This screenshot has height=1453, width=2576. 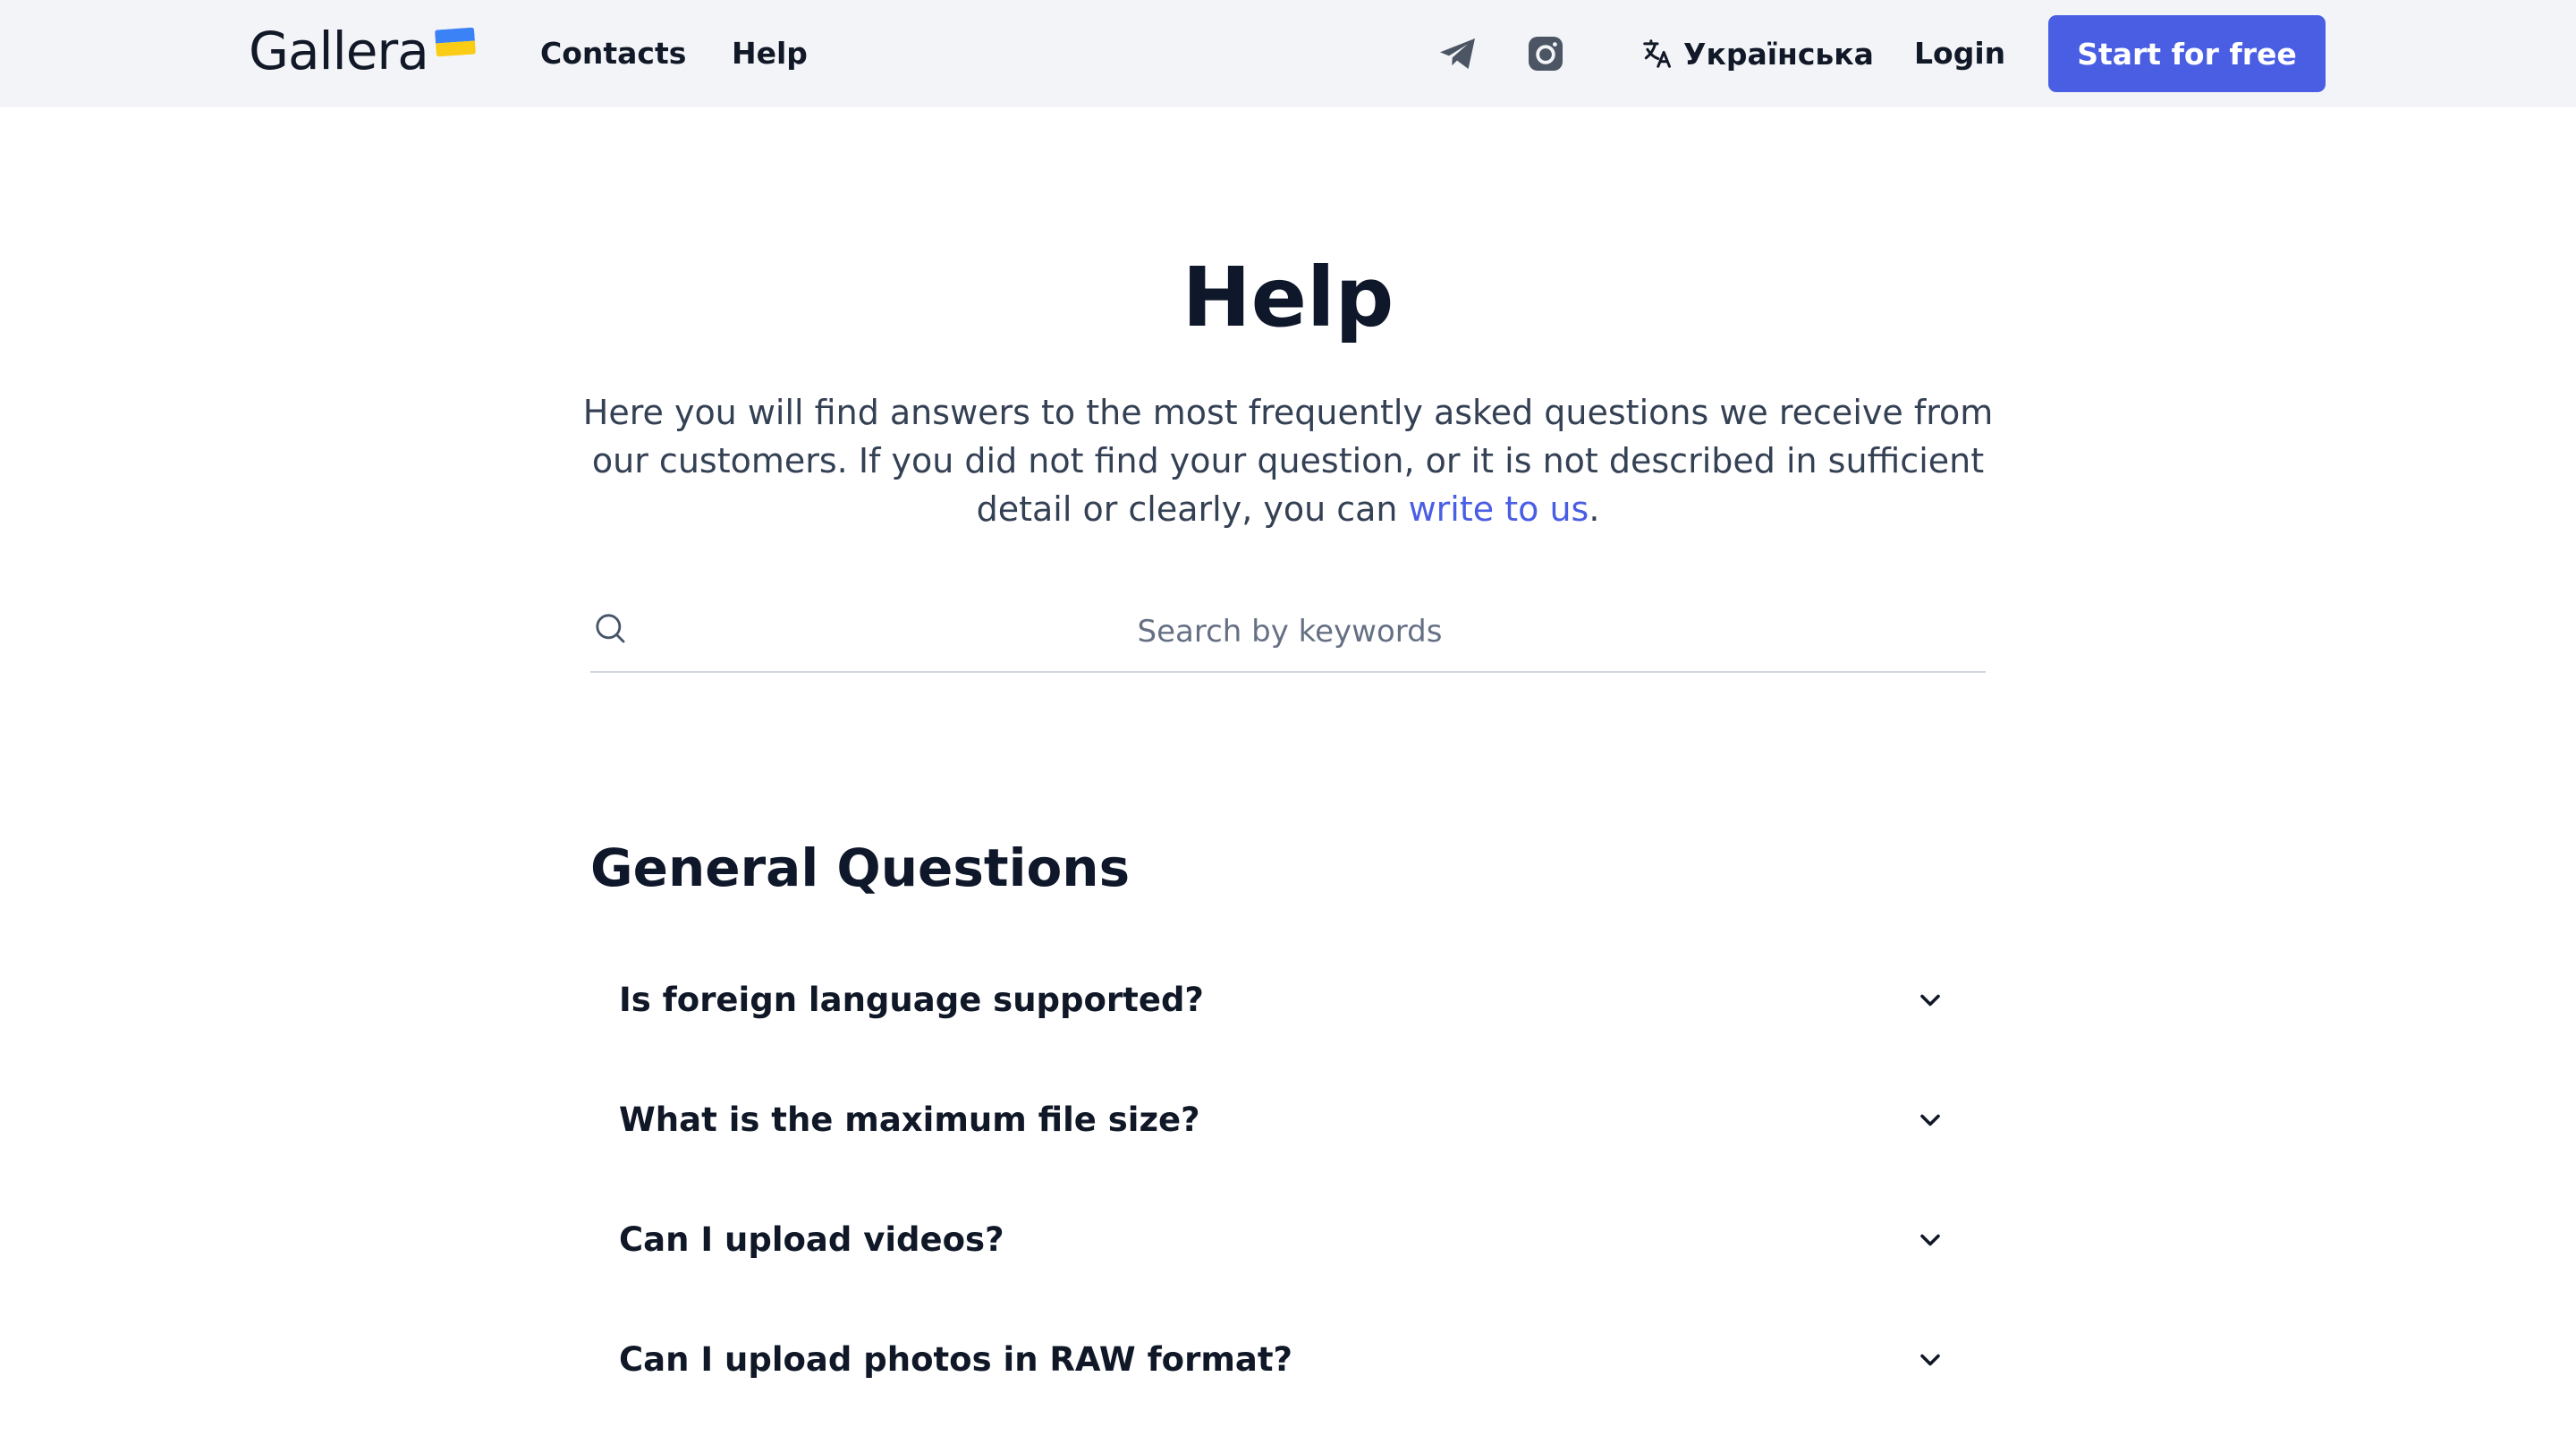 I want to click on faq-question: Can I upload videos?, so click(x=811, y=1239).